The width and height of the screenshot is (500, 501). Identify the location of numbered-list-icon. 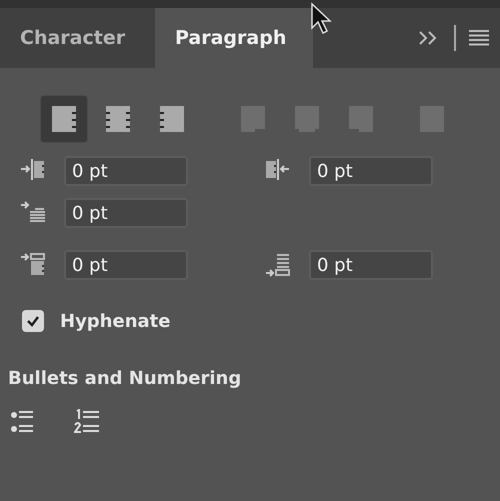
(87, 422).